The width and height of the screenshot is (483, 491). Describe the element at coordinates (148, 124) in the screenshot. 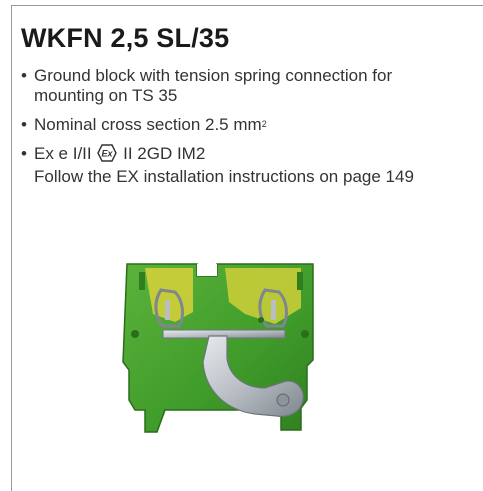

I see `cross-section-text: Nominal cross section 2.5 mm` at that location.